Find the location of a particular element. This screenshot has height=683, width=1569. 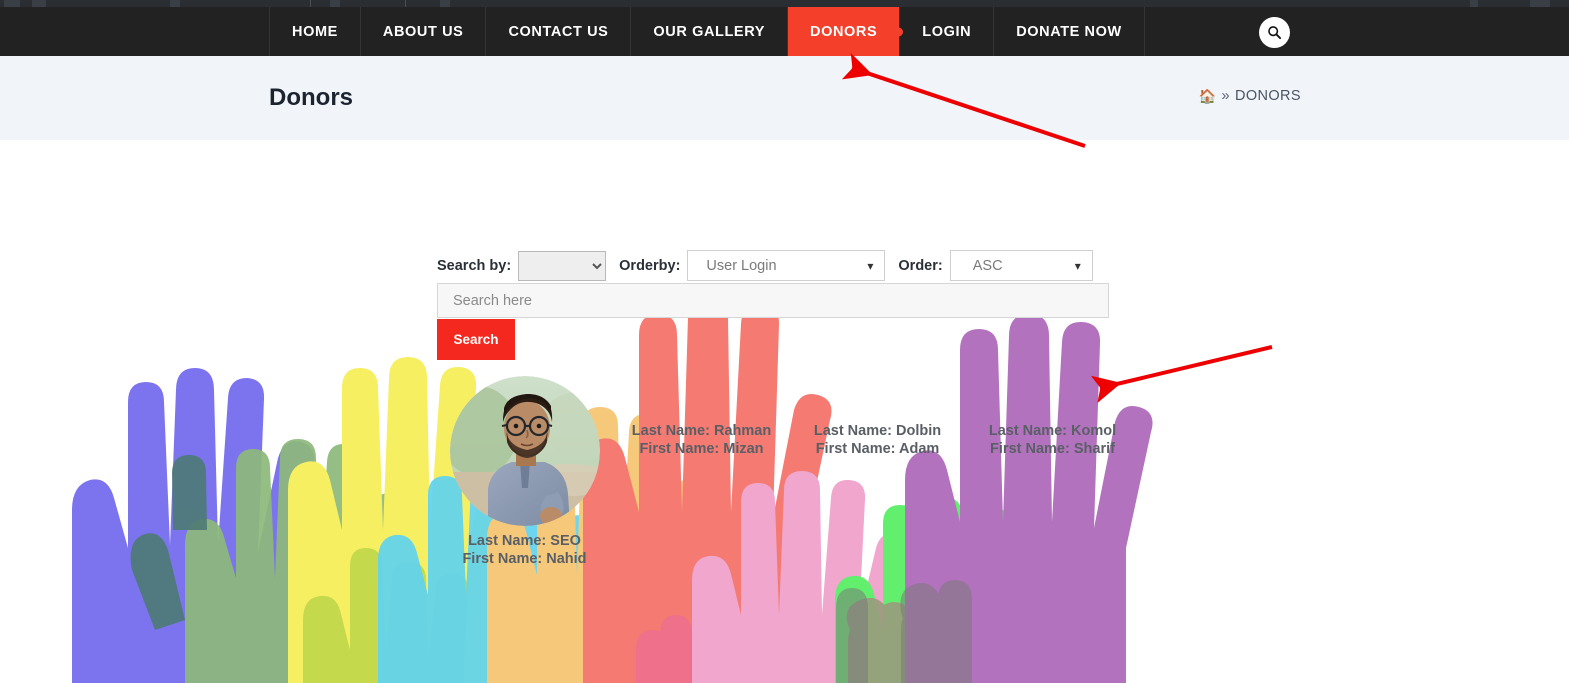

search-input is located at coordinates (773, 300).